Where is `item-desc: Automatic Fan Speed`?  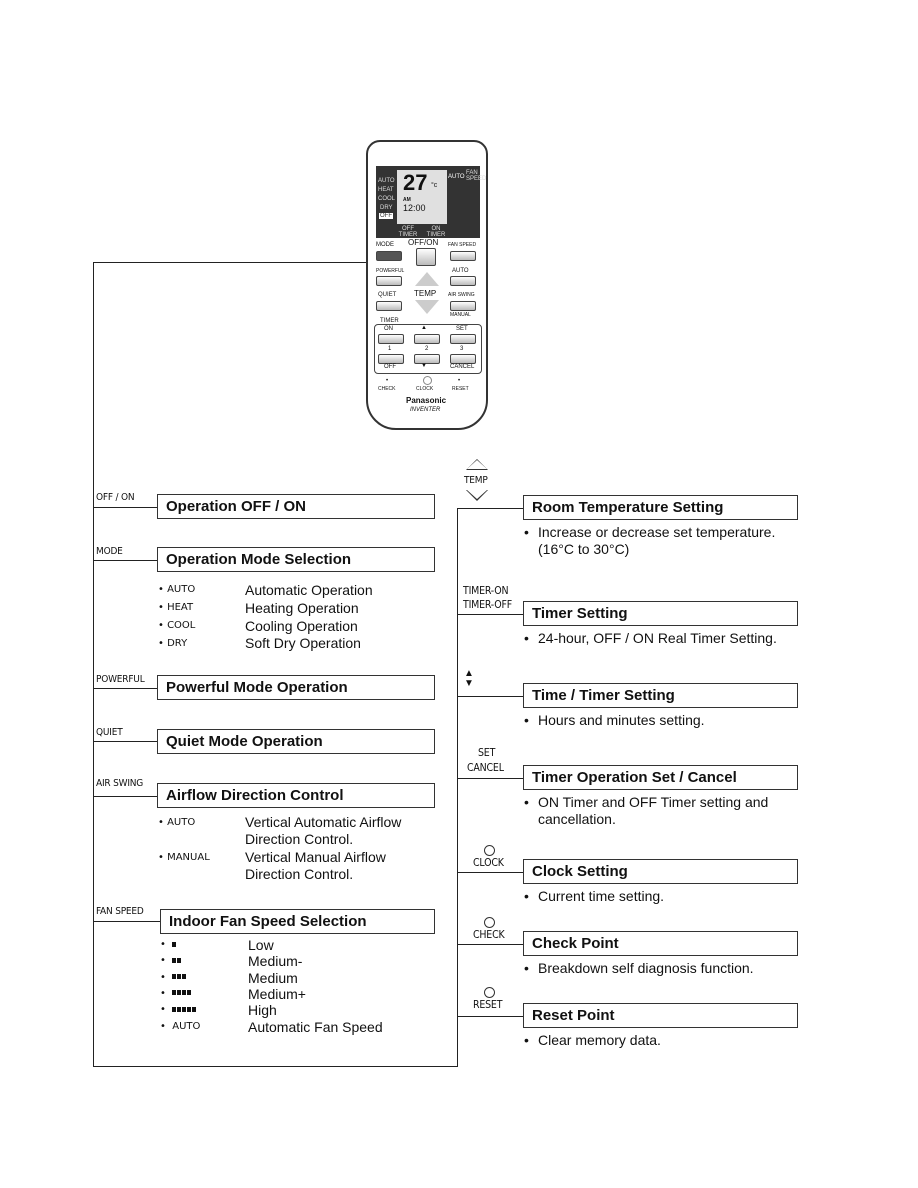
item-desc: Automatic Fan Speed is located at coordinates (315, 1026).